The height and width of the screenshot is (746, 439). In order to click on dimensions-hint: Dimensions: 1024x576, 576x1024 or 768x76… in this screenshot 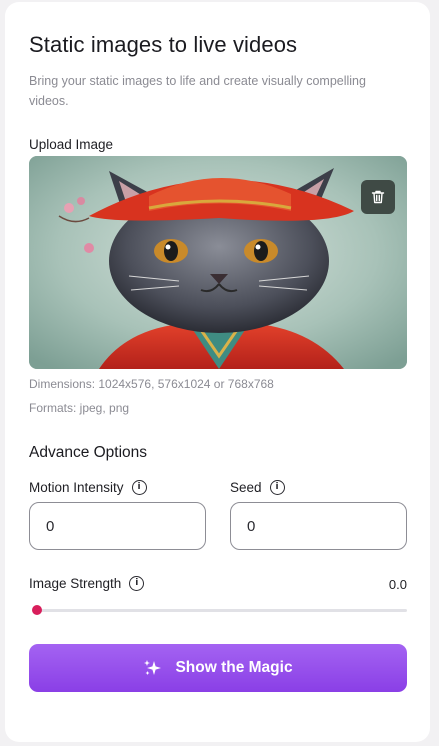, I will do `click(151, 384)`.